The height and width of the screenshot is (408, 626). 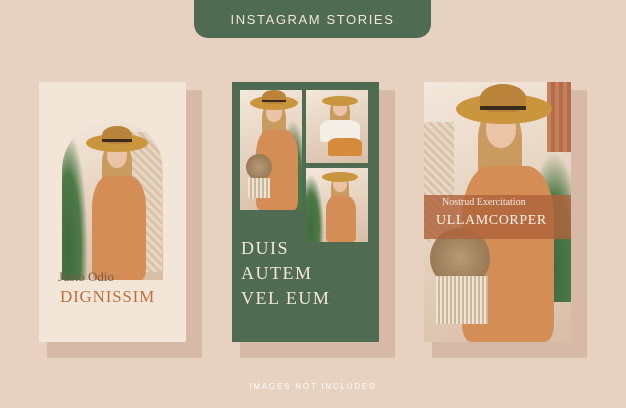 I want to click on story1-card: Justo Odio DIGNISSIM, so click(x=112, y=212).